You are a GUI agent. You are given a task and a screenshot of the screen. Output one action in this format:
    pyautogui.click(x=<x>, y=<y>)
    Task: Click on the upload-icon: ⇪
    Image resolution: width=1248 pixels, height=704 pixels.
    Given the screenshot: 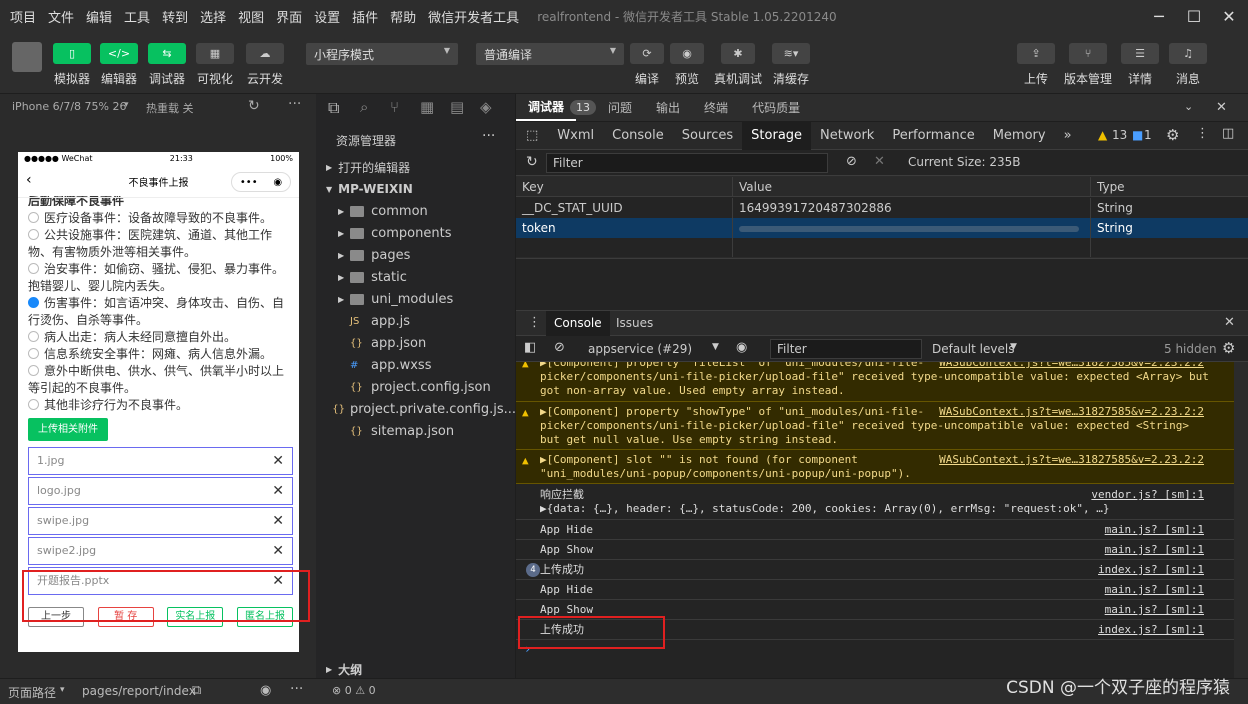 What is the action you would take?
    pyautogui.click(x=1036, y=53)
    